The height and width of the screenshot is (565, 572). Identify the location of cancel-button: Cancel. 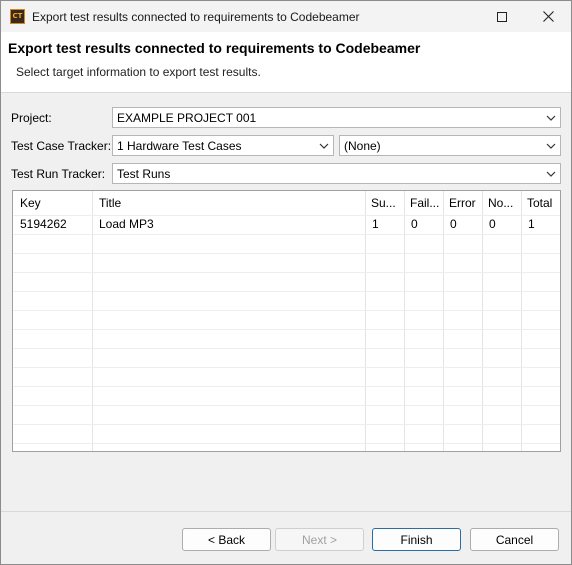
(514, 539).